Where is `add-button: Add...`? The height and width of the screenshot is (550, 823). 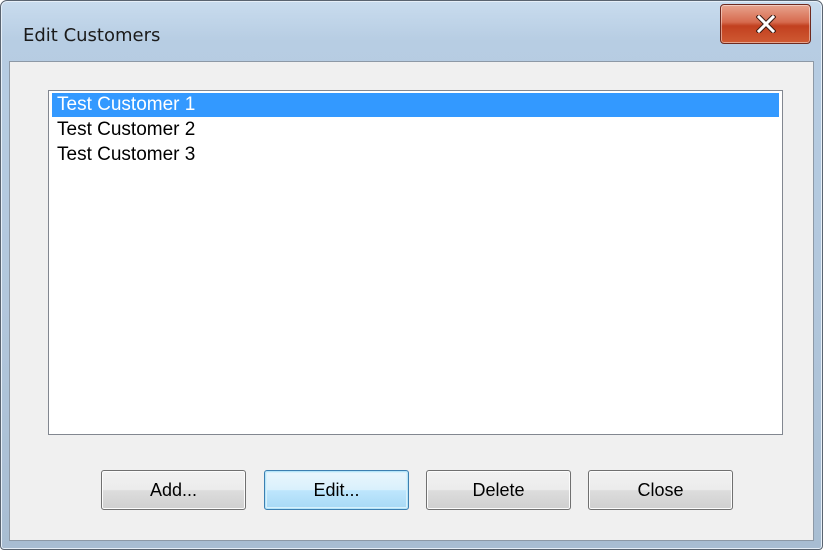 add-button: Add... is located at coordinates (173, 490).